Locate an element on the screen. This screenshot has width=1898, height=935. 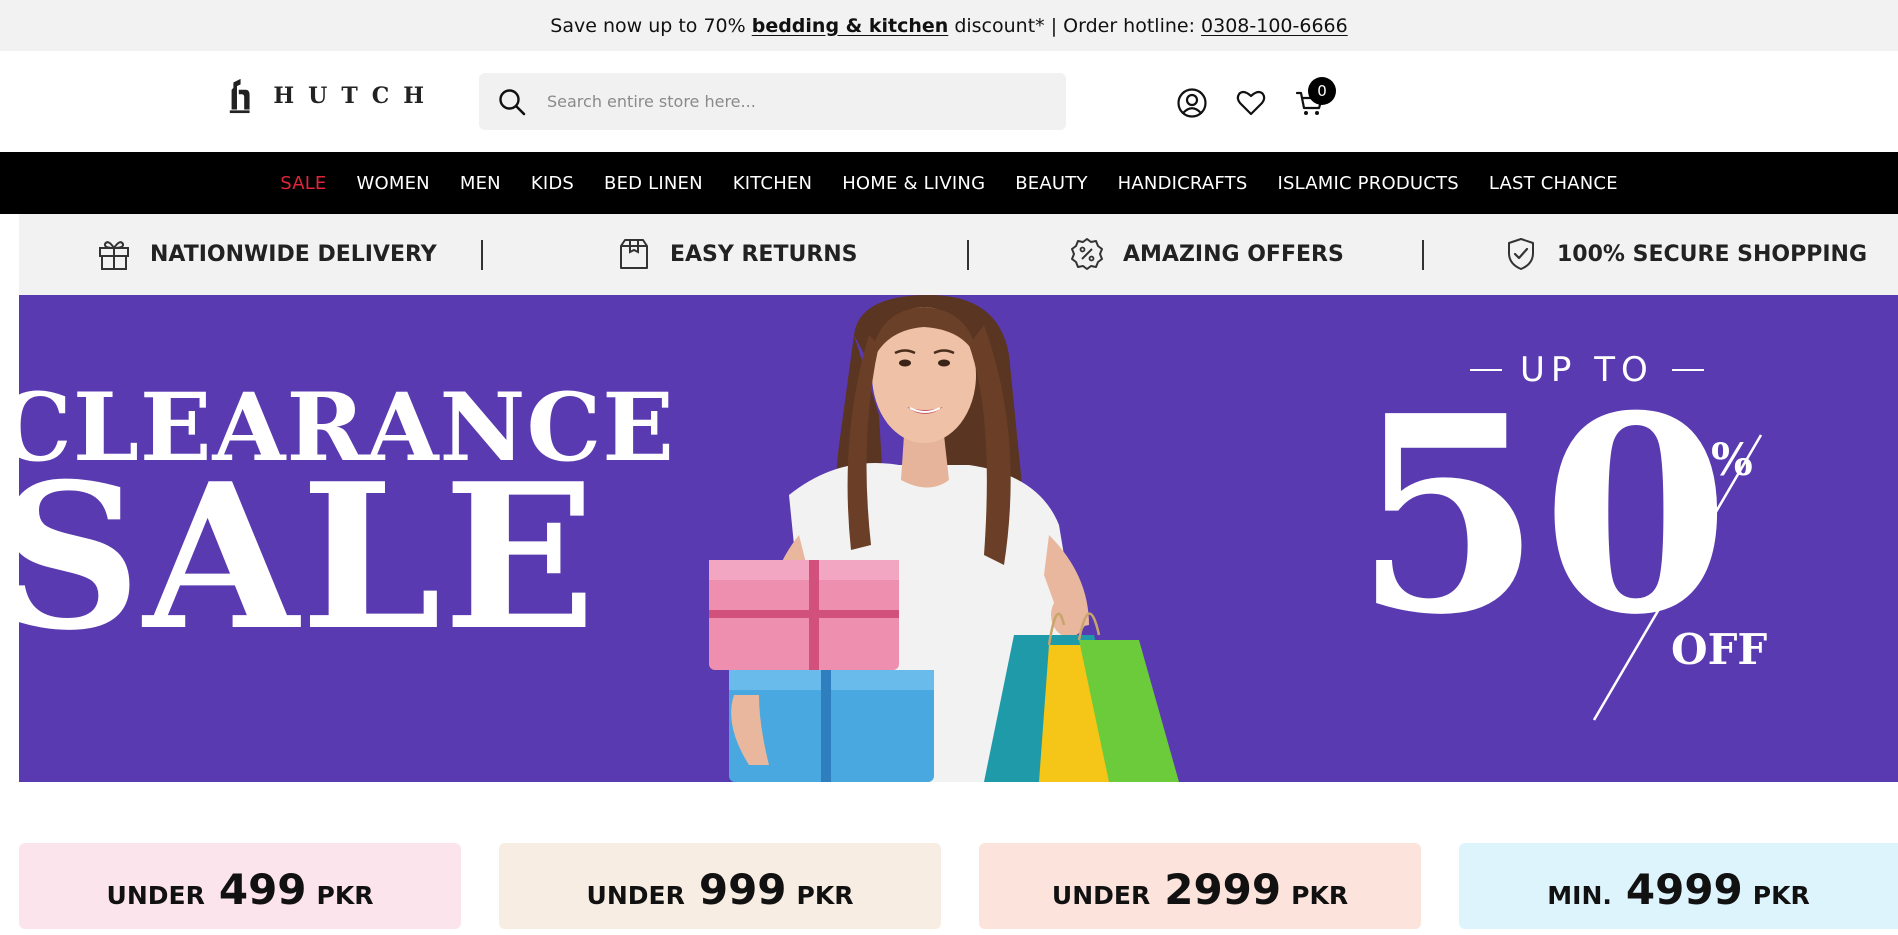
price-card-amount: 499 is located at coordinates (262, 889).